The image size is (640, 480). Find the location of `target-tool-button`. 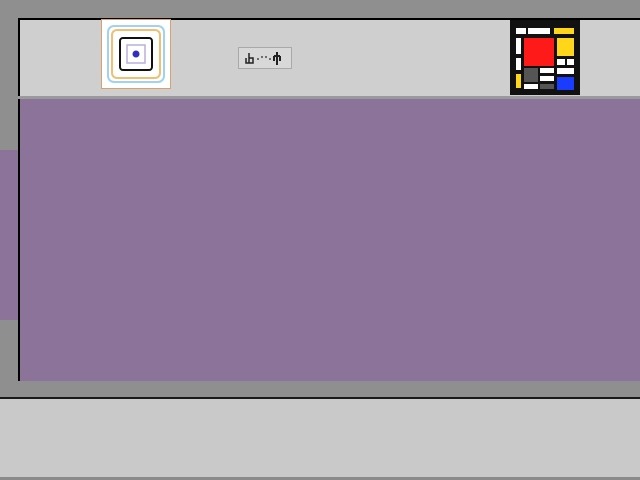

target-tool-button is located at coordinates (136, 54).